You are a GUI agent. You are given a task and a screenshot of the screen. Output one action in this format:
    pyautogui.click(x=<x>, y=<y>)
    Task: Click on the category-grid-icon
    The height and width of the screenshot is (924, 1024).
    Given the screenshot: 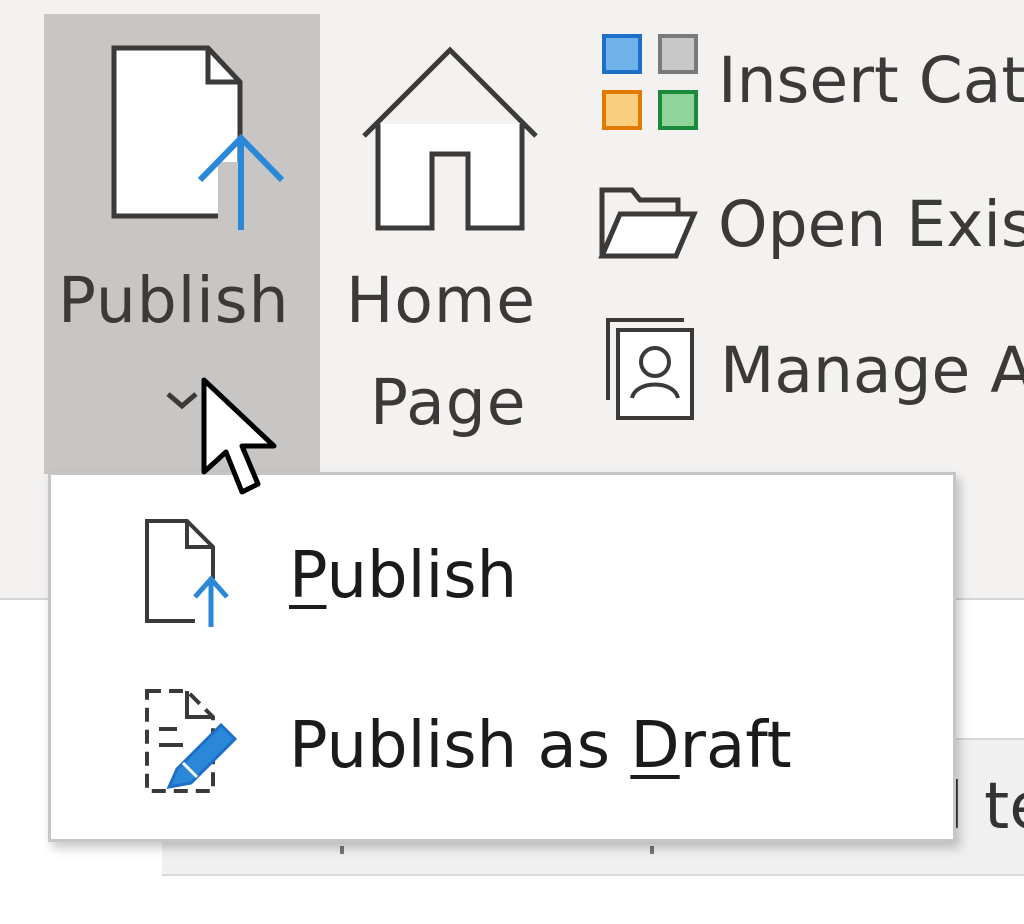 What is the action you would take?
    pyautogui.click(x=650, y=82)
    